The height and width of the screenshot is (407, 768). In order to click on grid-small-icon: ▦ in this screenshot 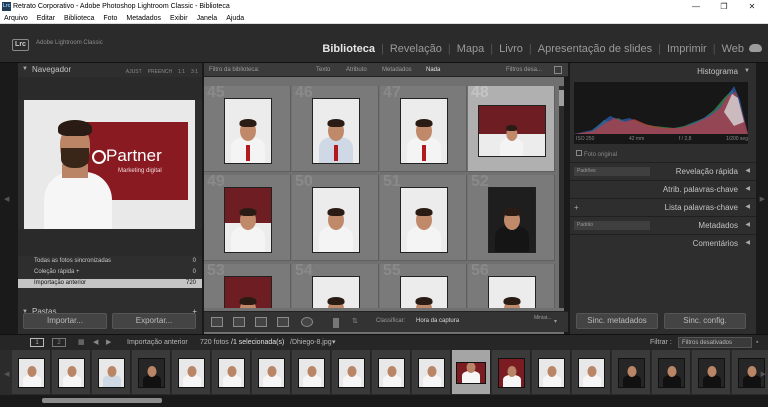, I will do `click(81, 343)`.